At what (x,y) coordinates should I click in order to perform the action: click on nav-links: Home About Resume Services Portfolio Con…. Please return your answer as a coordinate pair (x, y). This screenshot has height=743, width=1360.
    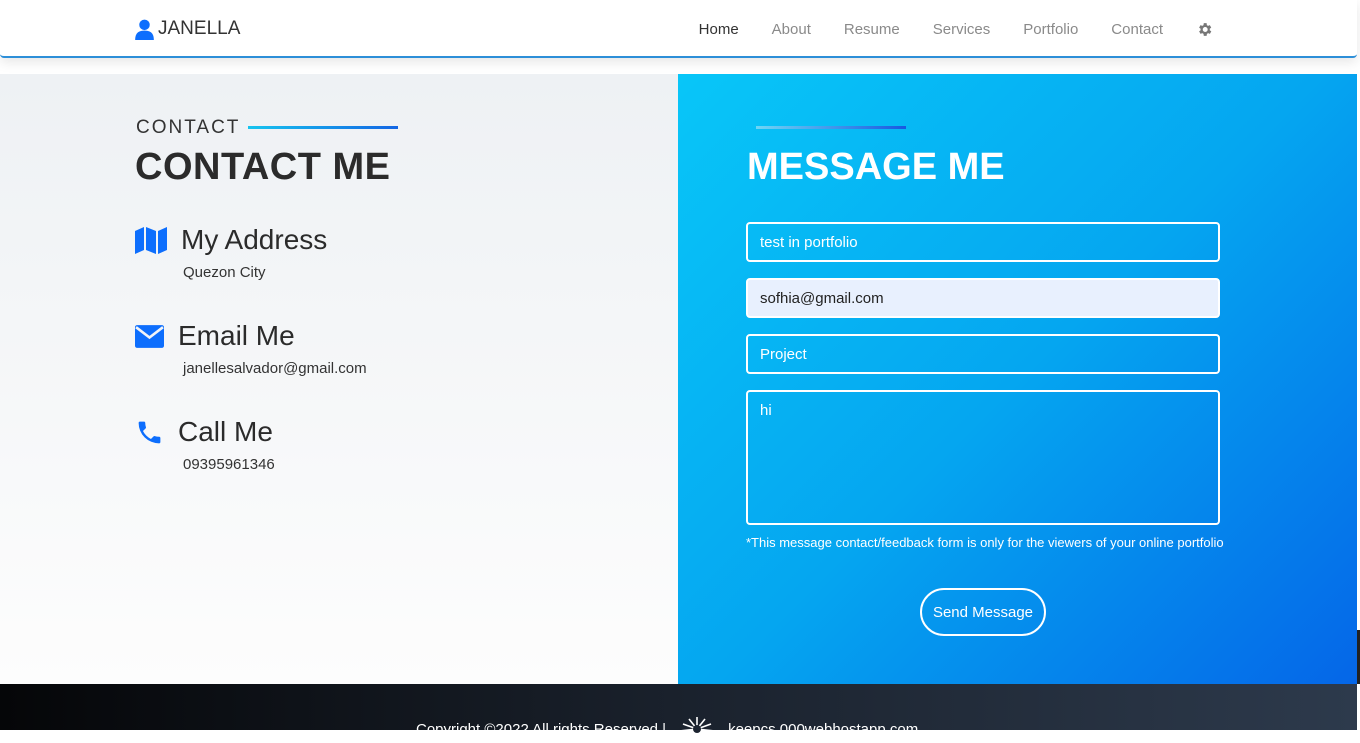
    Looking at the image, I should click on (1011, 29).